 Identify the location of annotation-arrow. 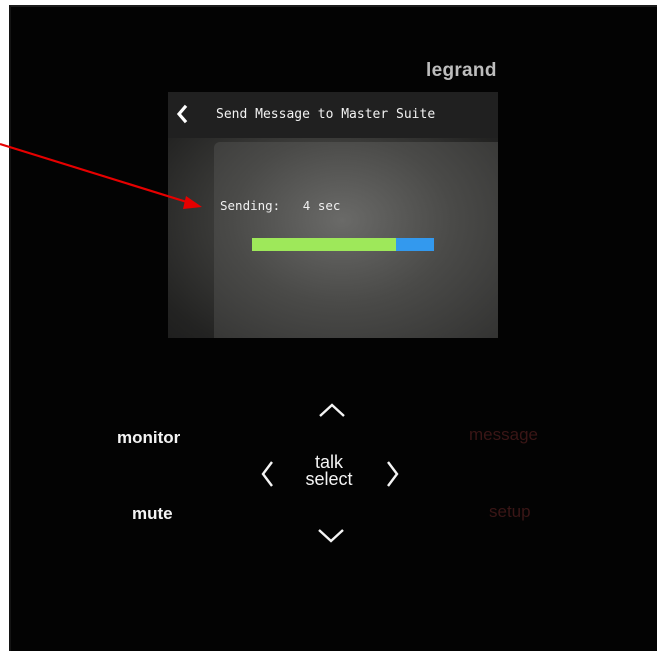
(101, 175).